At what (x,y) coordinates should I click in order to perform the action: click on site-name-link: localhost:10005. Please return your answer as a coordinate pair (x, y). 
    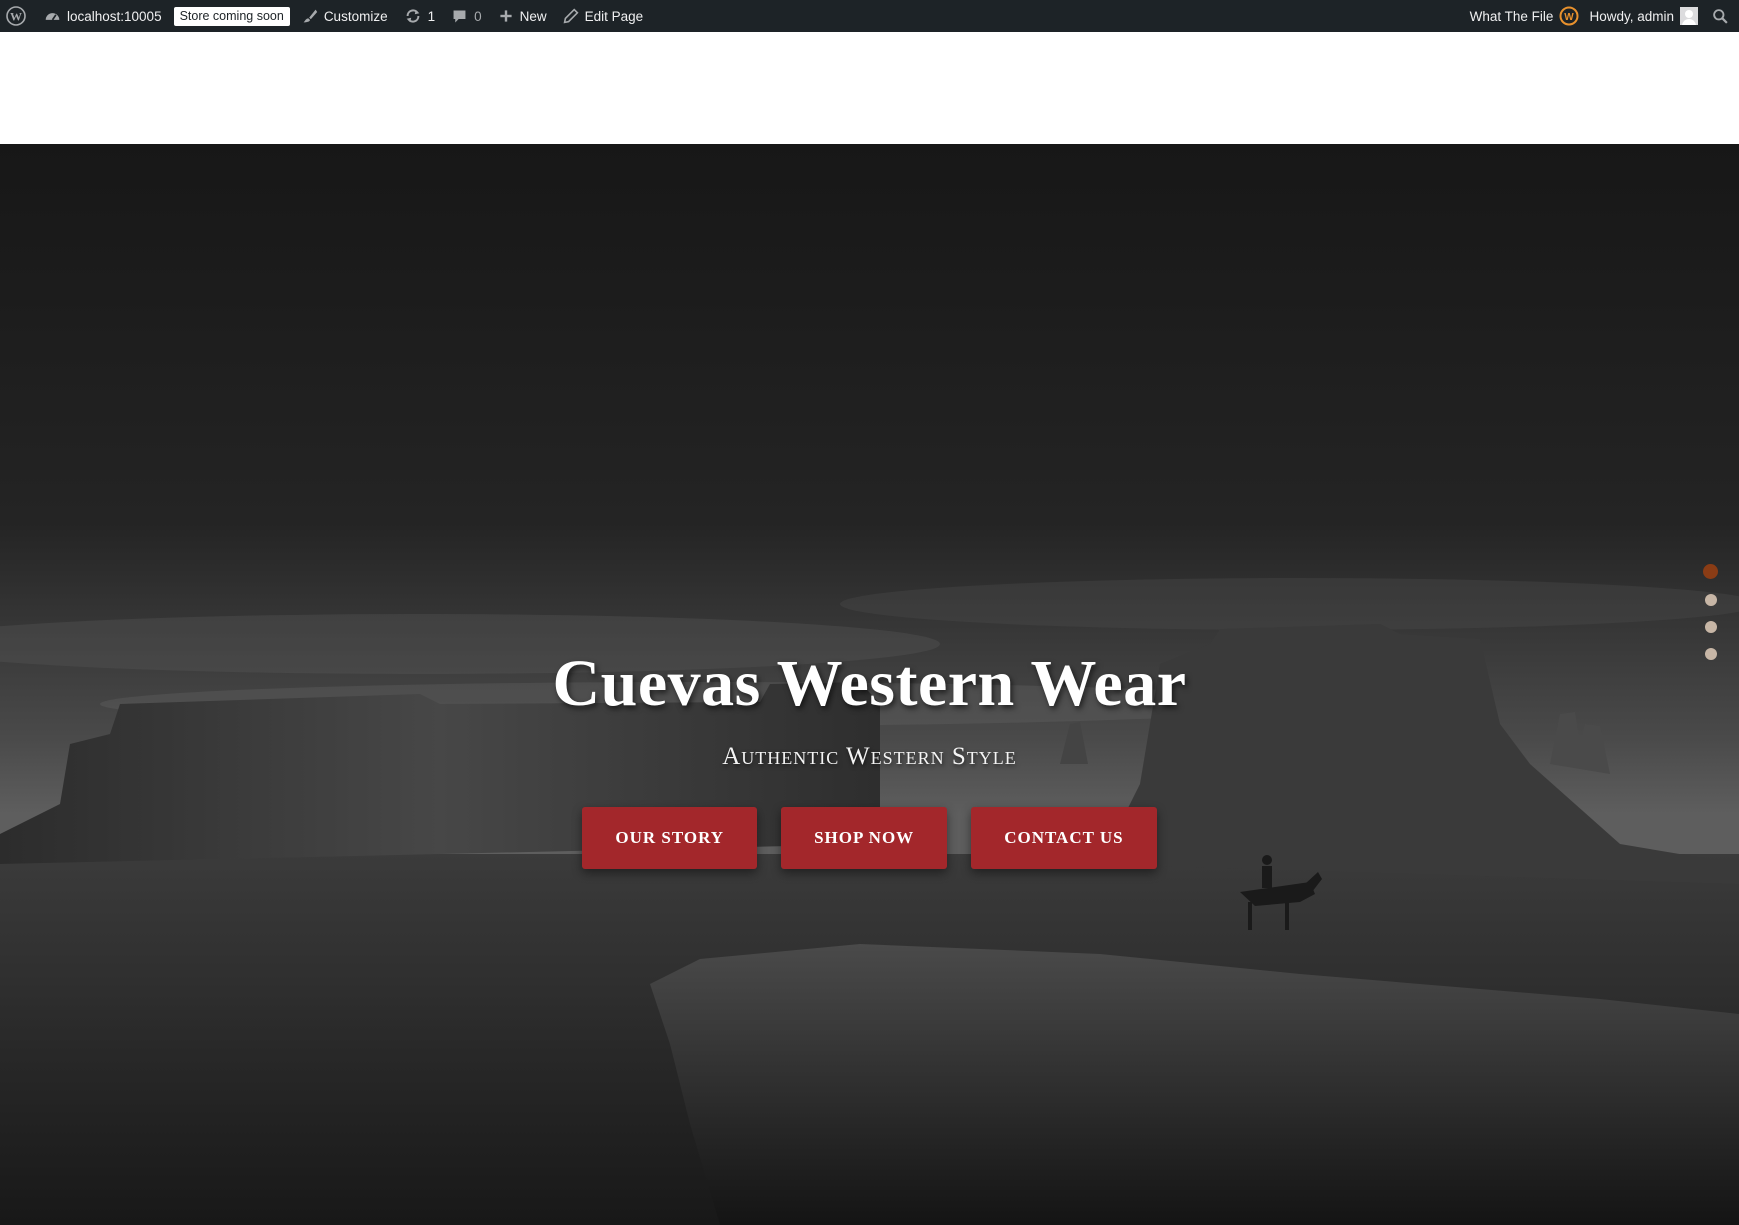
    Looking at the image, I should click on (103, 16).